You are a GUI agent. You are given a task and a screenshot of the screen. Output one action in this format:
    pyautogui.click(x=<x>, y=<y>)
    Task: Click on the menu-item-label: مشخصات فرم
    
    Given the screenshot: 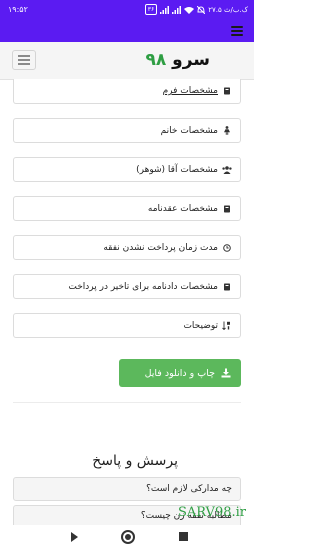 What is the action you would take?
    pyautogui.click(x=190, y=91)
    